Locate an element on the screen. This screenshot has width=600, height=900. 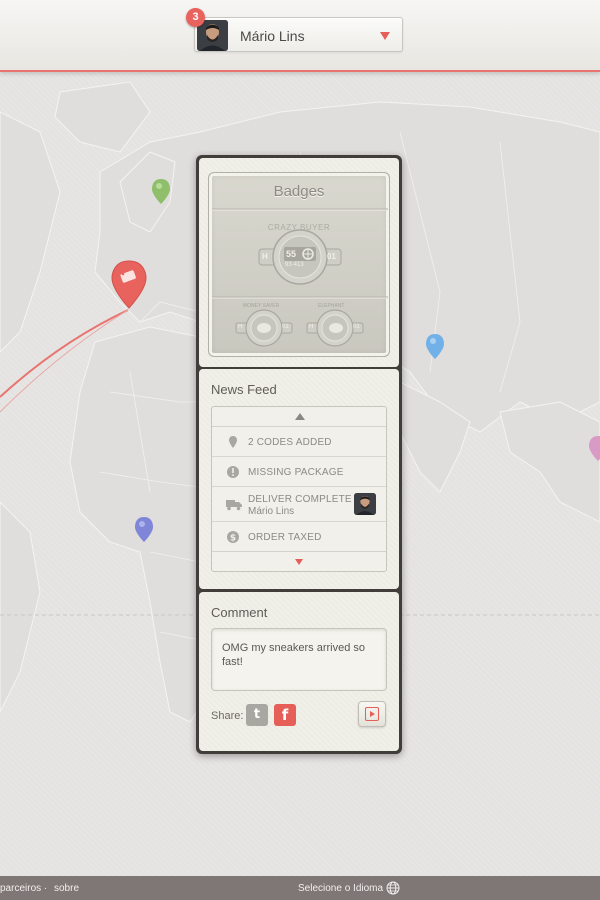
list-item: DELIVER COMPLETE Mário Lins is located at coordinates (299, 504).